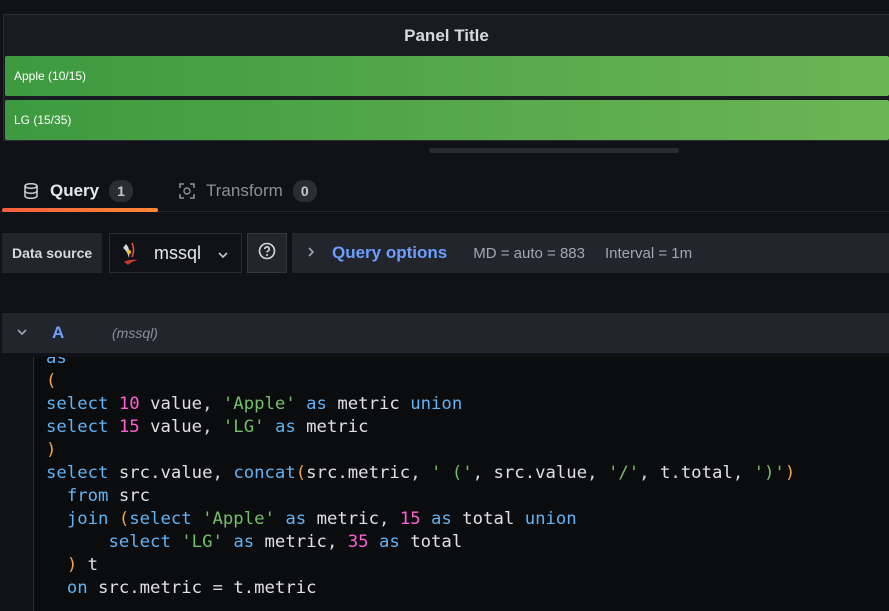 The width and height of the screenshot is (889, 611). I want to click on code-line: ) t, so click(82, 565).